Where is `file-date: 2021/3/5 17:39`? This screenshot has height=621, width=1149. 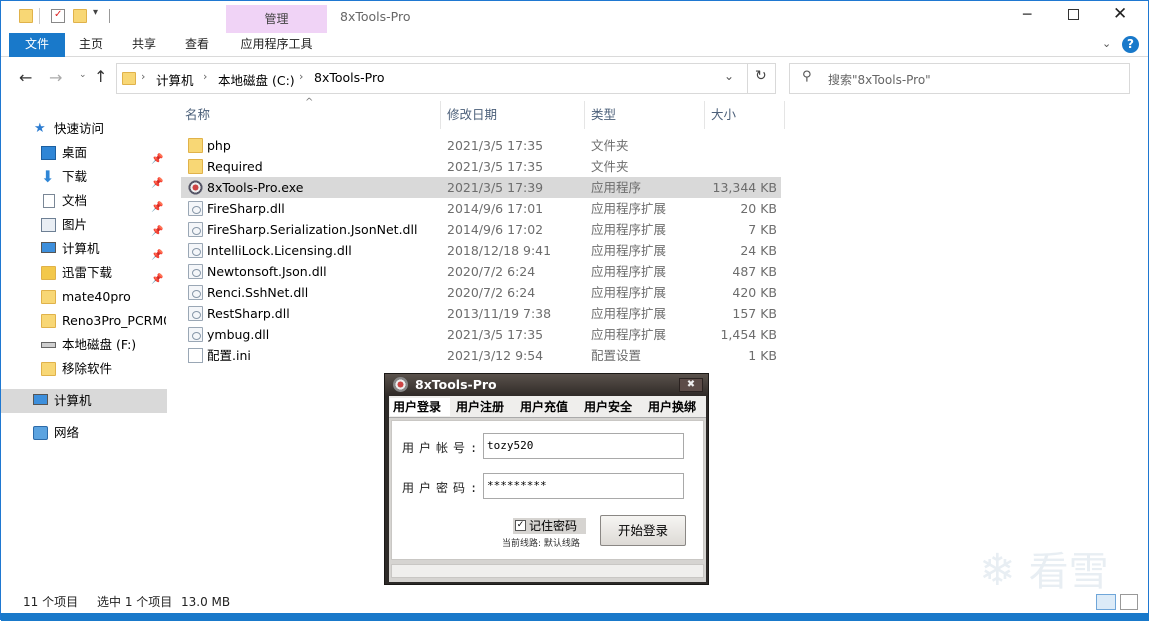
file-date: 2021/3/5 17:39 is located at coordinates (495, 187).